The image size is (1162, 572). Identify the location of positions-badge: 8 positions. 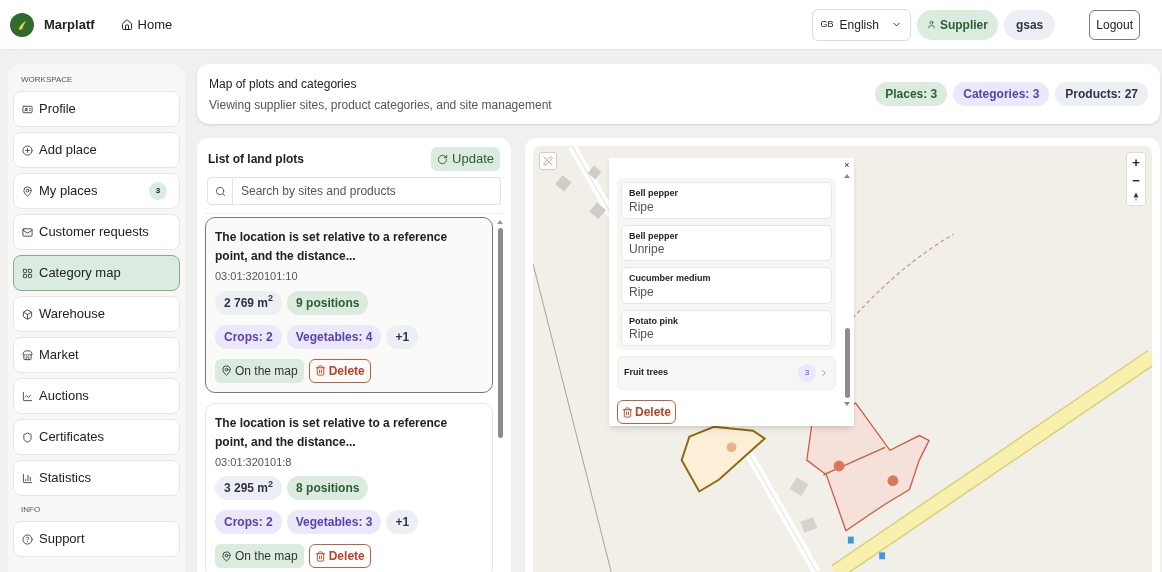
(328, 488).